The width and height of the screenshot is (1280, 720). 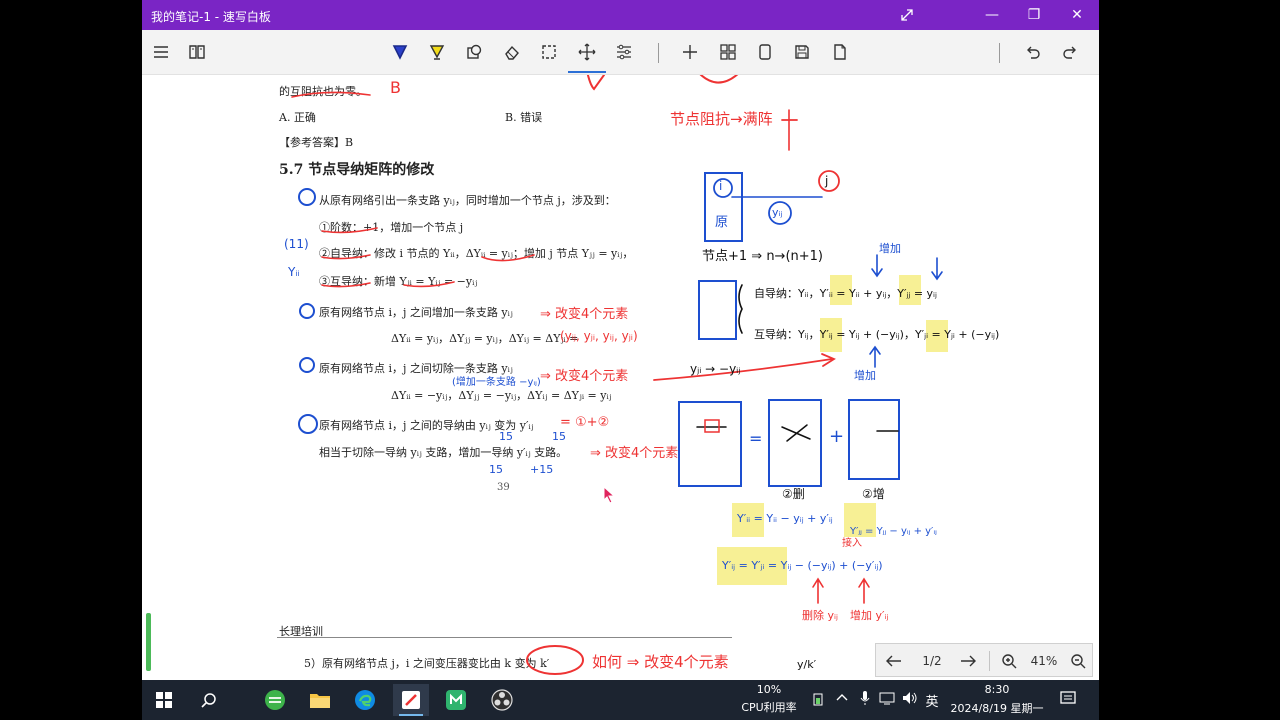 I want to click on hw-answer-b: B, so click(x=395, y=87).